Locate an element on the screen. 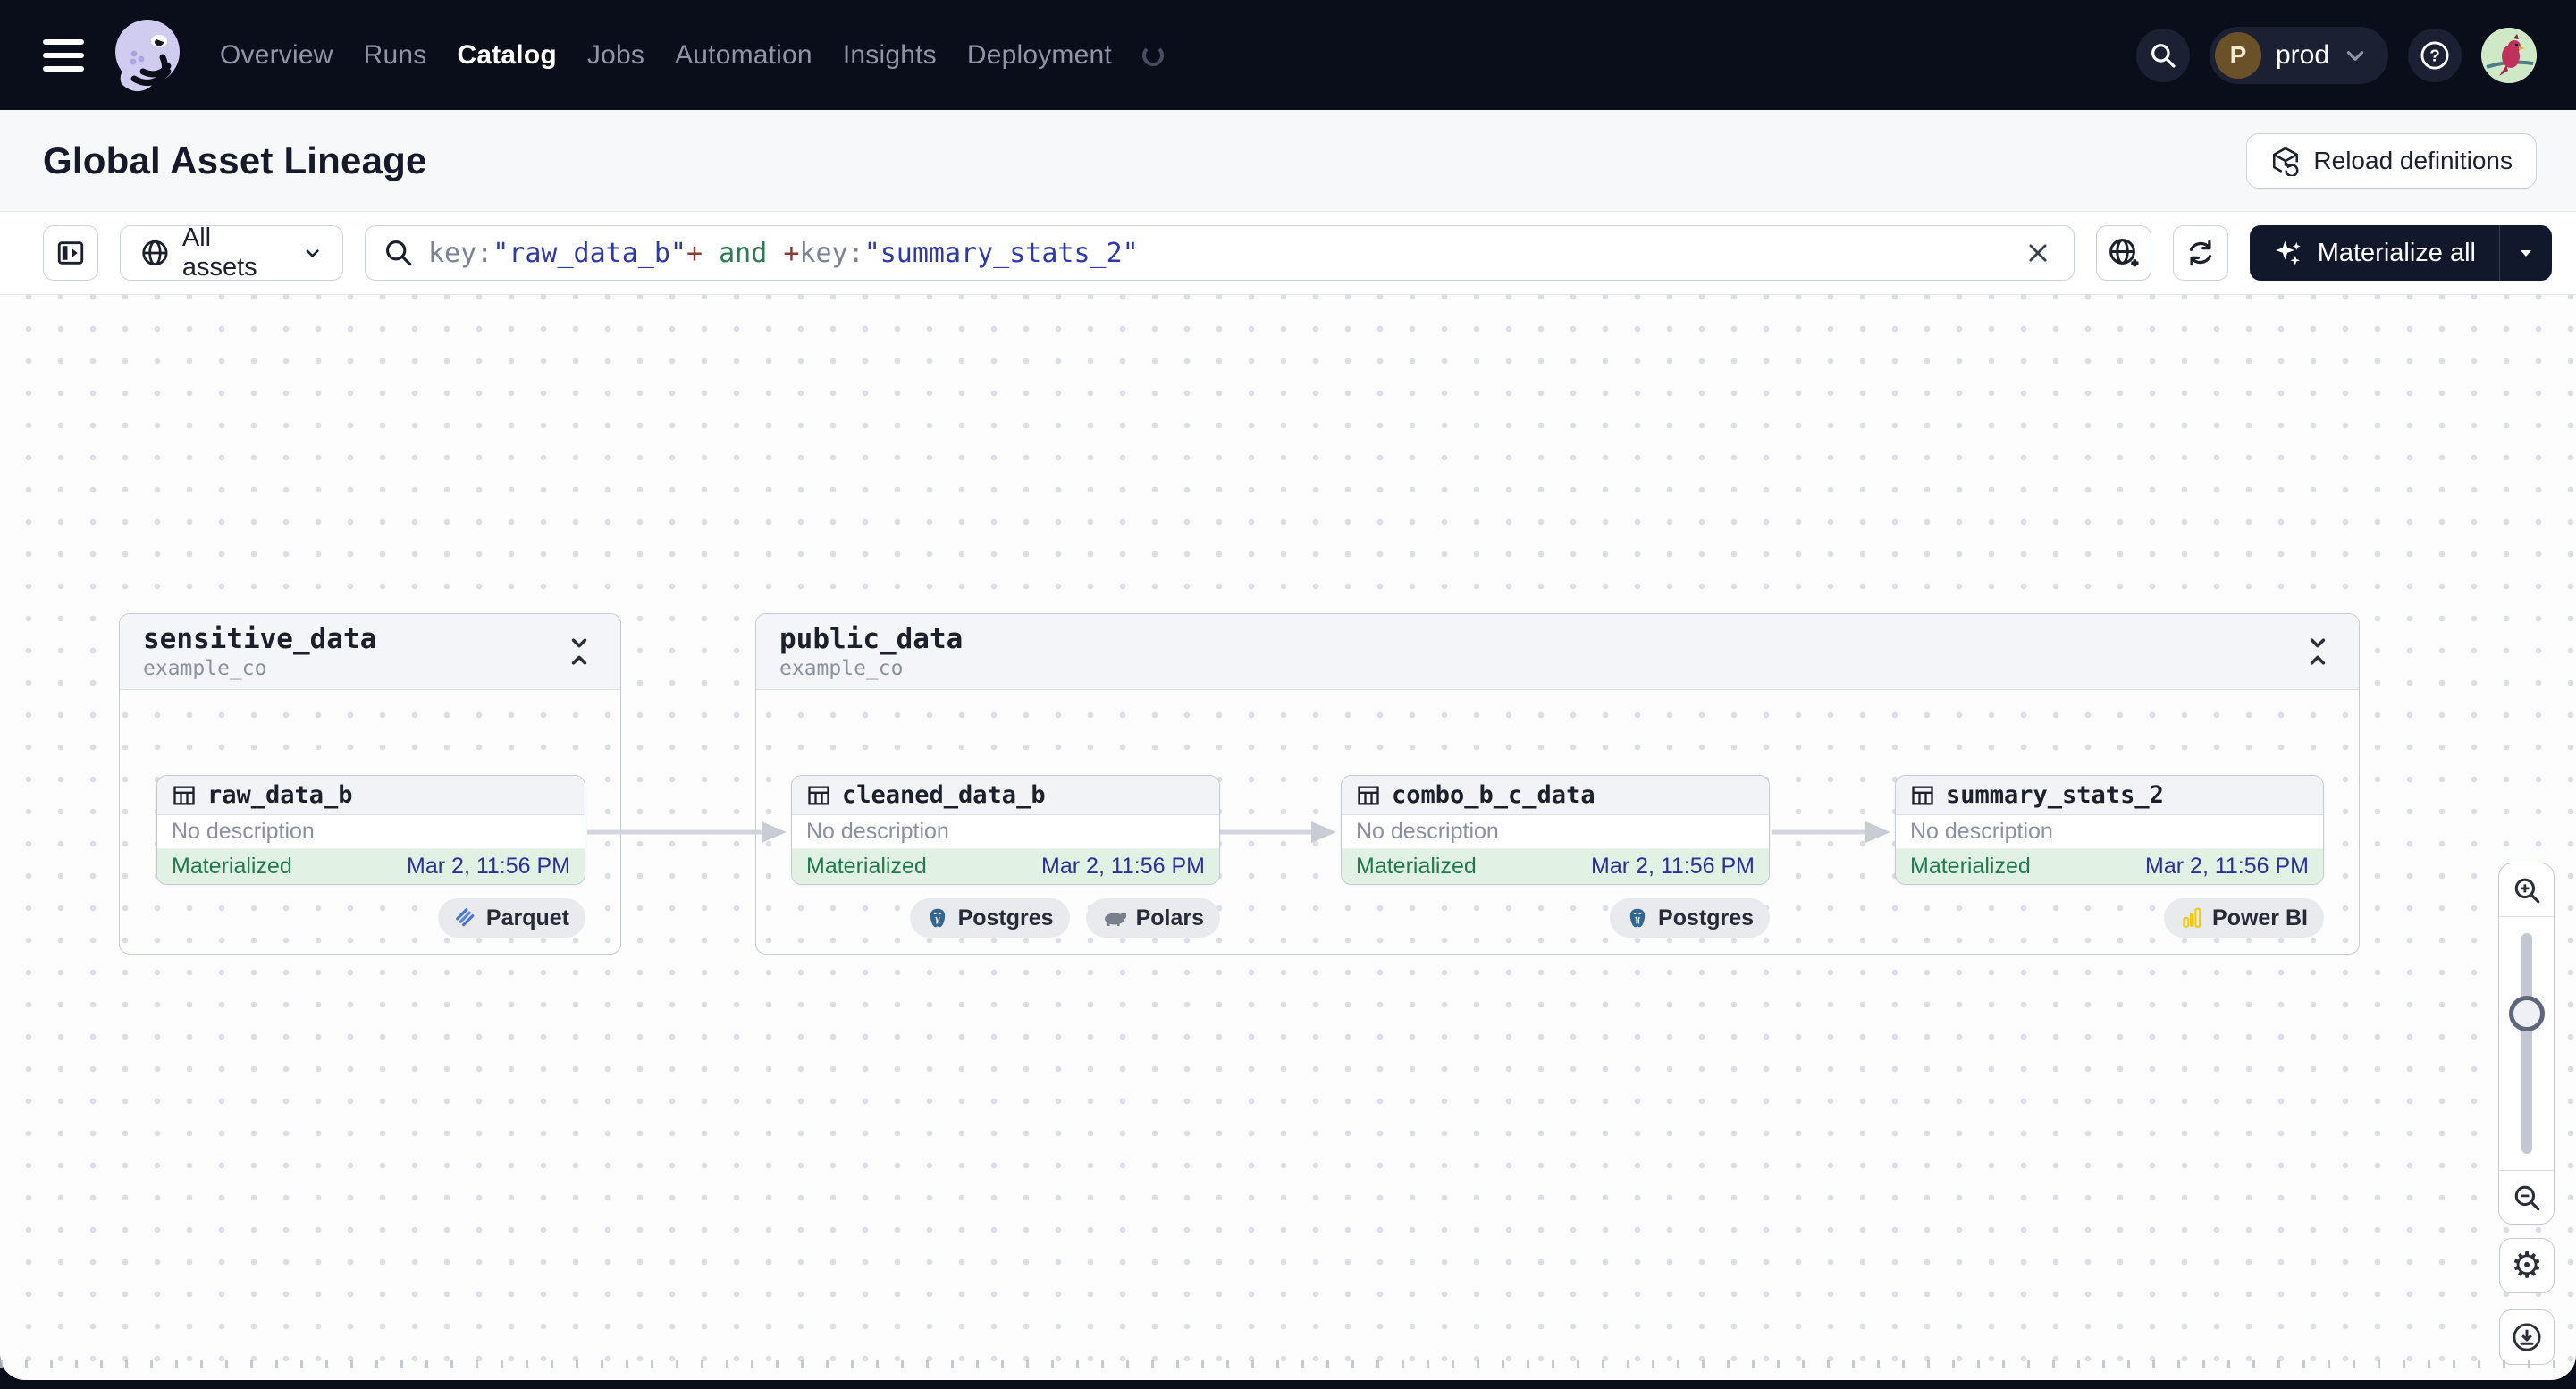 The height and width of the screenshot is (1389, 2576). nav-item-runs: Runs is located at coordinates (396, 55).